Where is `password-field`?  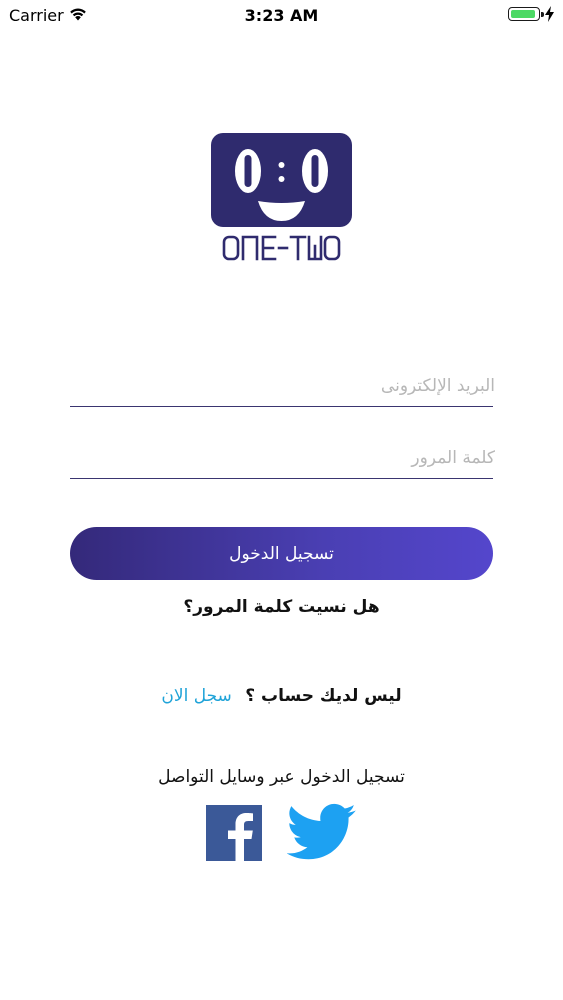 password-field is located at coordinates (283, 458).